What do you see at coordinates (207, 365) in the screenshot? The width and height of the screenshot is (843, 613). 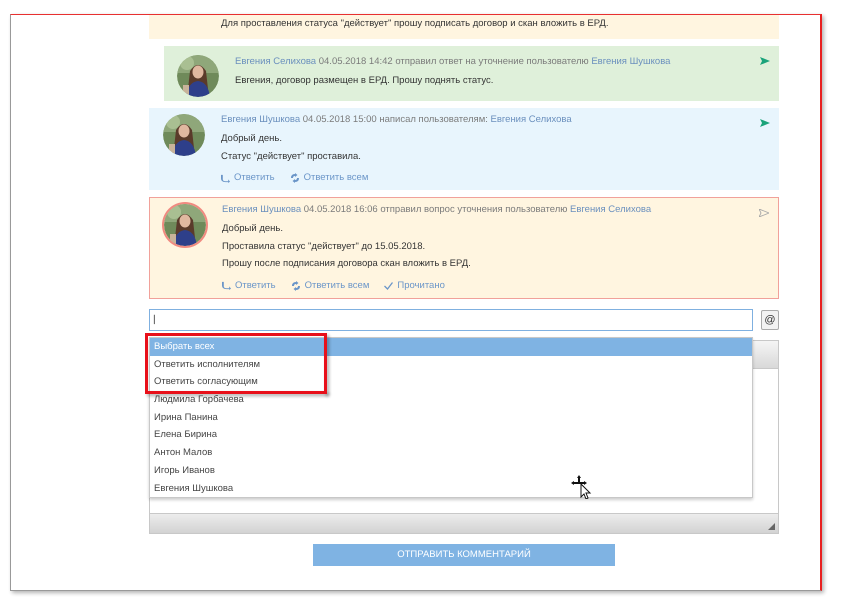 I see `dropdown-option: Ответить исполнителям` at bounding box center [207, 365].